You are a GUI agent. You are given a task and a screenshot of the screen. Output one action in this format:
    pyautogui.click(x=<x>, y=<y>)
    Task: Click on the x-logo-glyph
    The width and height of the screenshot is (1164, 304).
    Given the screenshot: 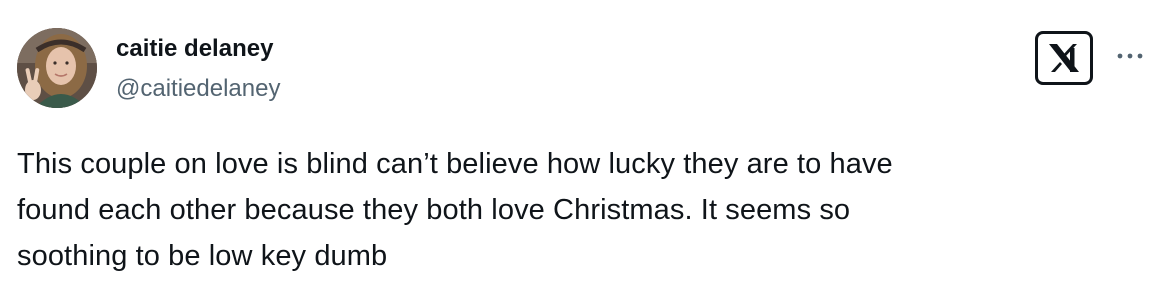 What is the action you would take?
    pyautogui.click(x=1064, y=58)
    